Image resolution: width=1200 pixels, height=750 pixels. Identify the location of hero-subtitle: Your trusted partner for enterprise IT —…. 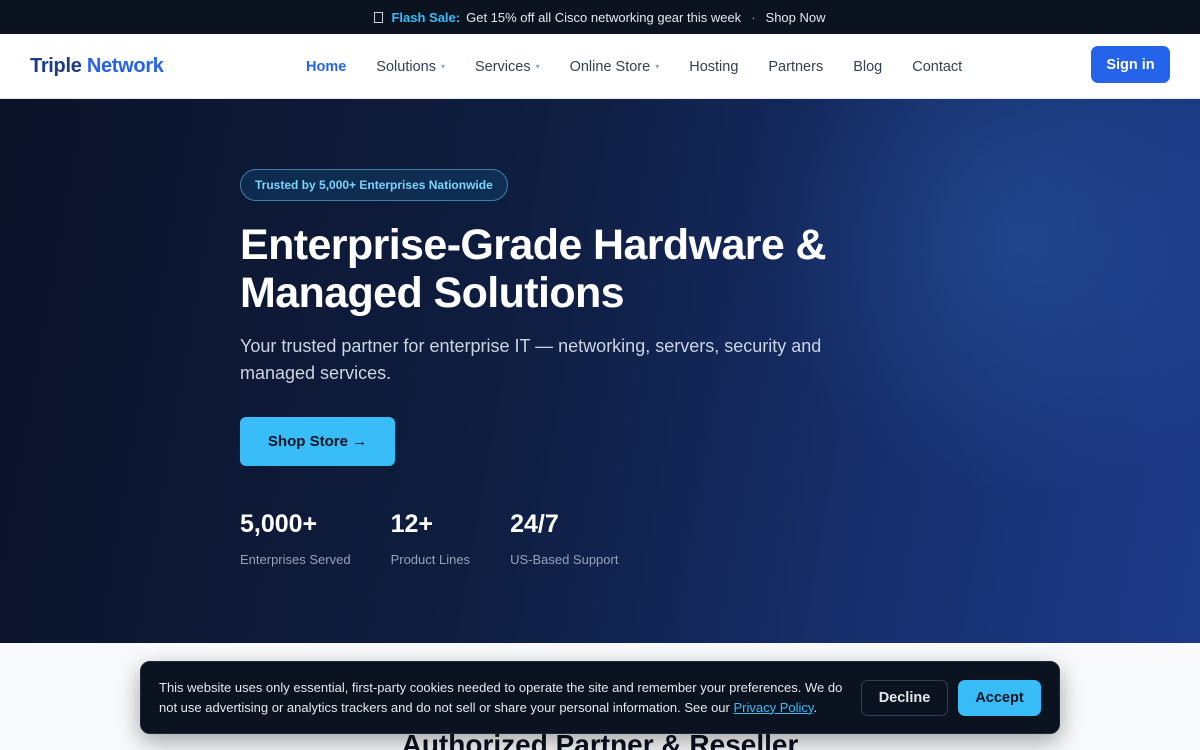
(531, 359).